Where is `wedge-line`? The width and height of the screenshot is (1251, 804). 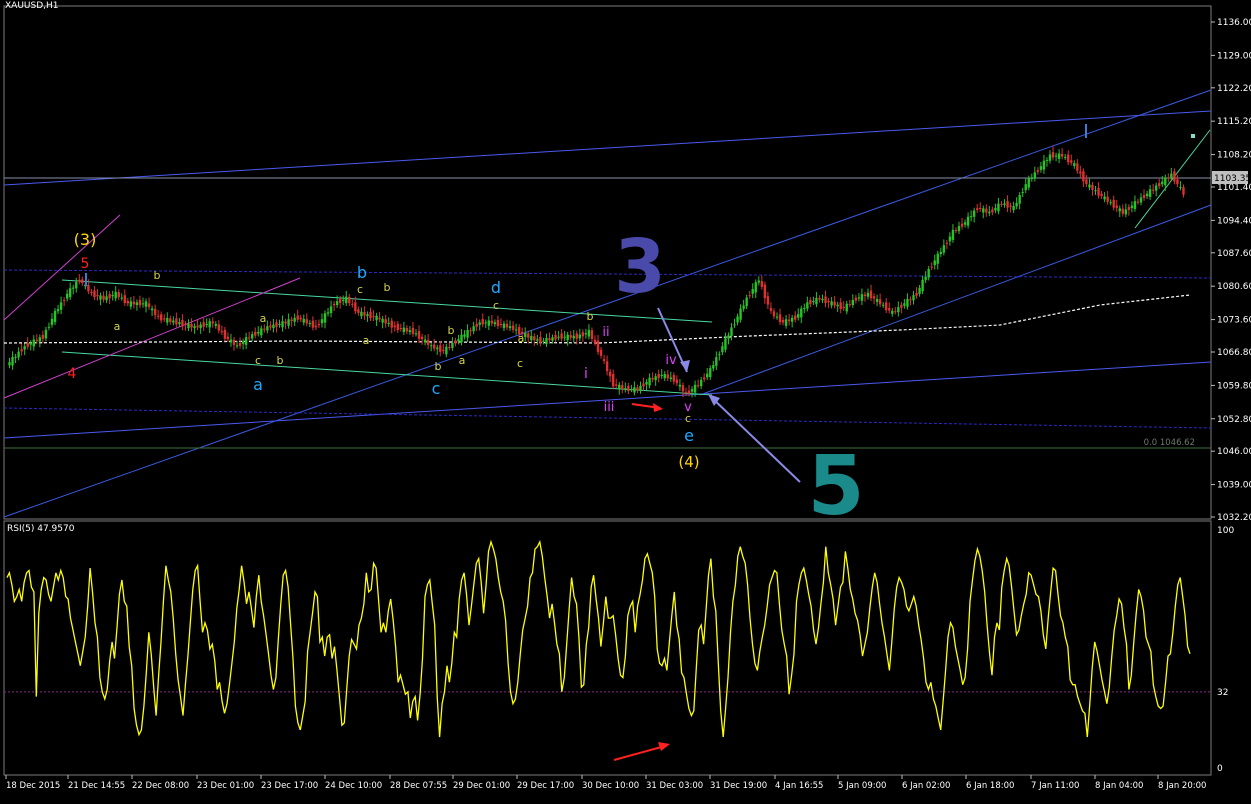
wedge-line is located at coordinates (1172, 179).